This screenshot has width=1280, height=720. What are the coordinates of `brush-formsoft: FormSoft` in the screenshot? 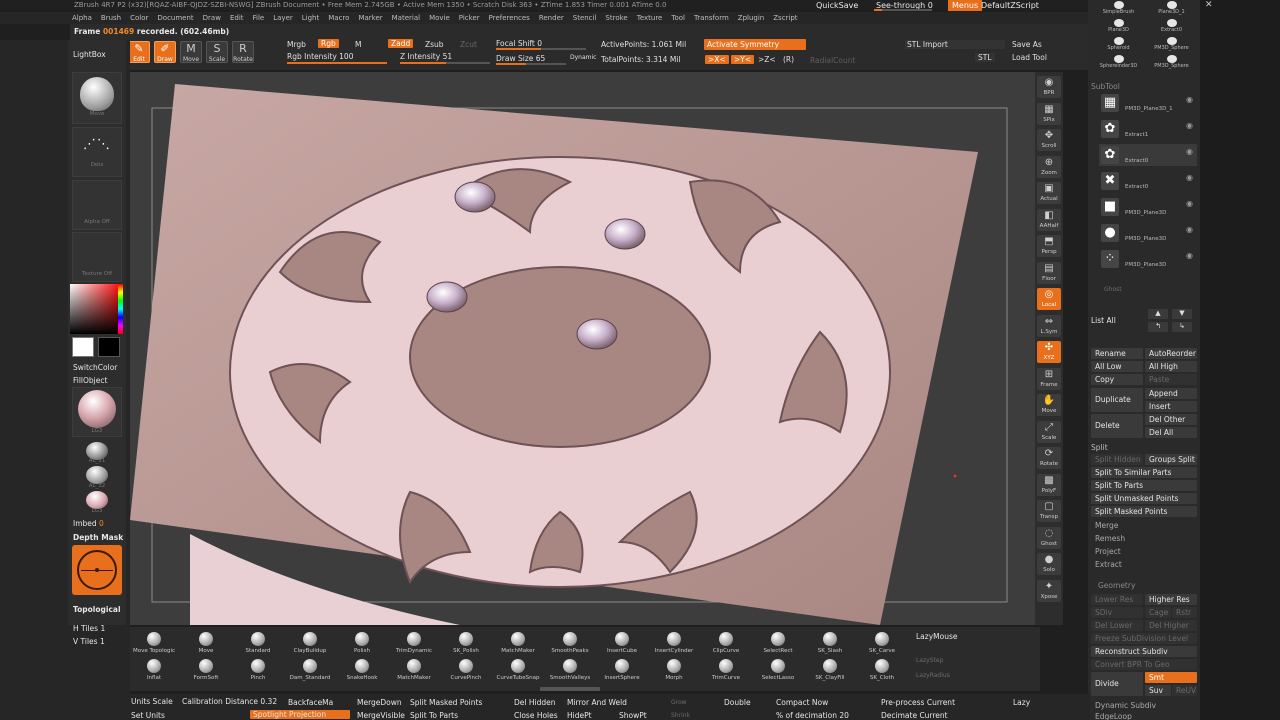 It's located at (206, 670).